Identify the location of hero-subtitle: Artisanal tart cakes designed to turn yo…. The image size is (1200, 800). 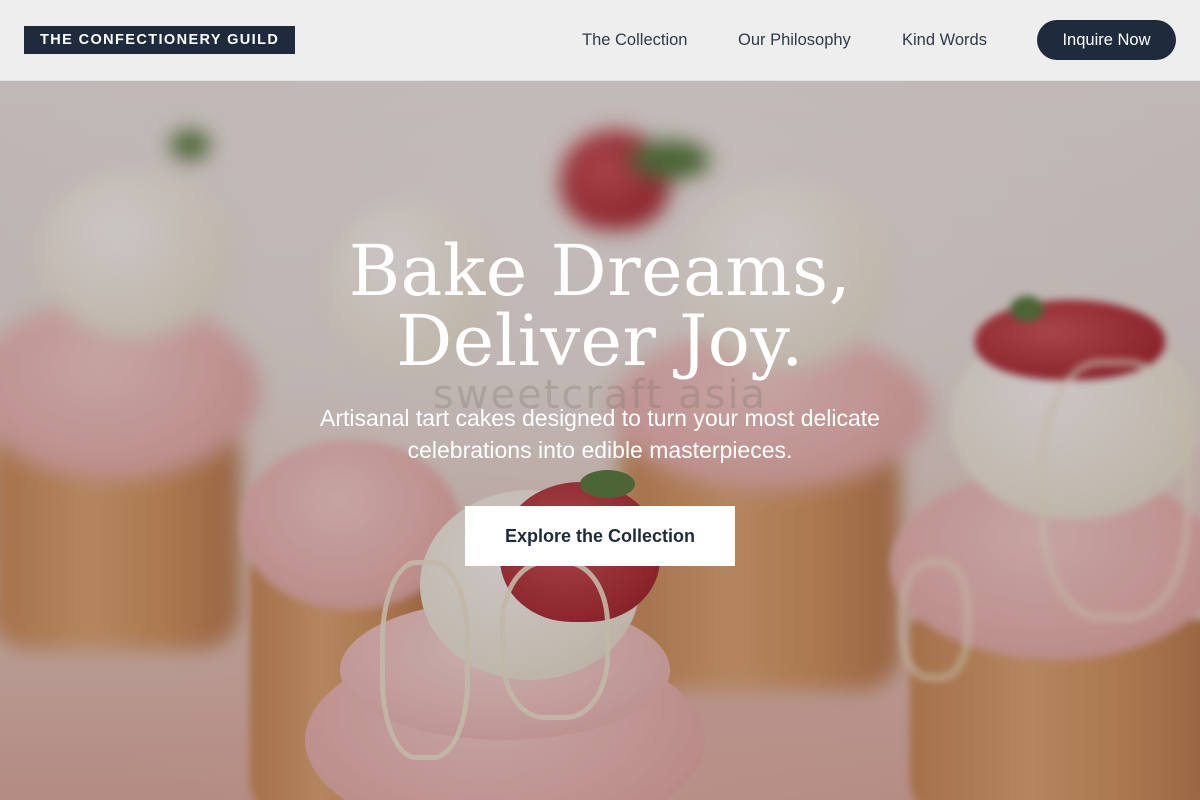
(600, 434).